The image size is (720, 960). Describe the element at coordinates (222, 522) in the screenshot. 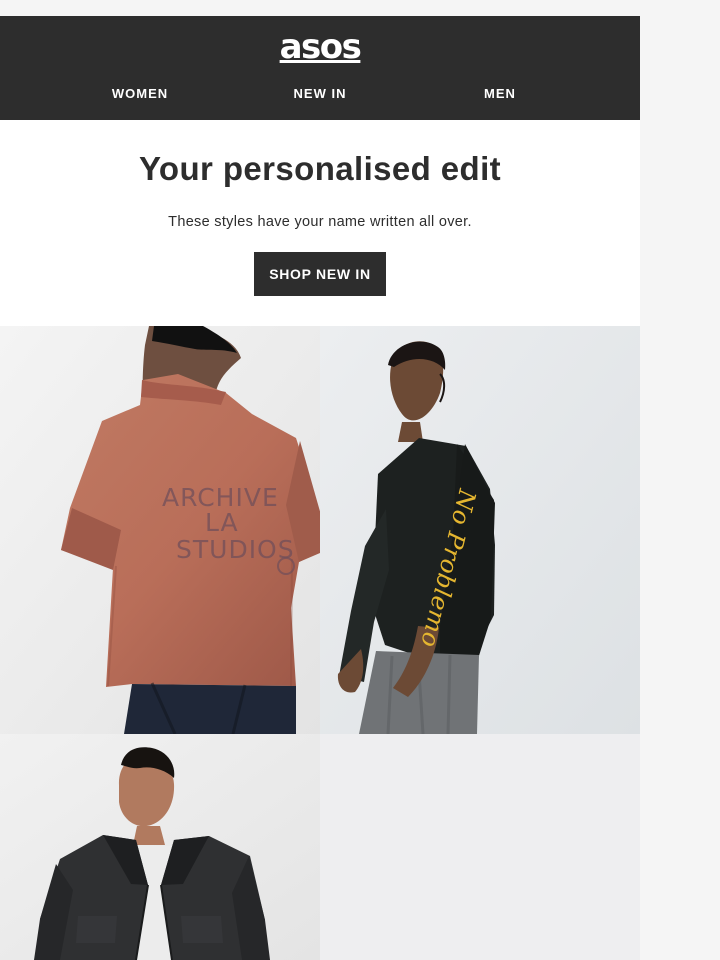

I see `shirt-print-line-2: LA` at that location.